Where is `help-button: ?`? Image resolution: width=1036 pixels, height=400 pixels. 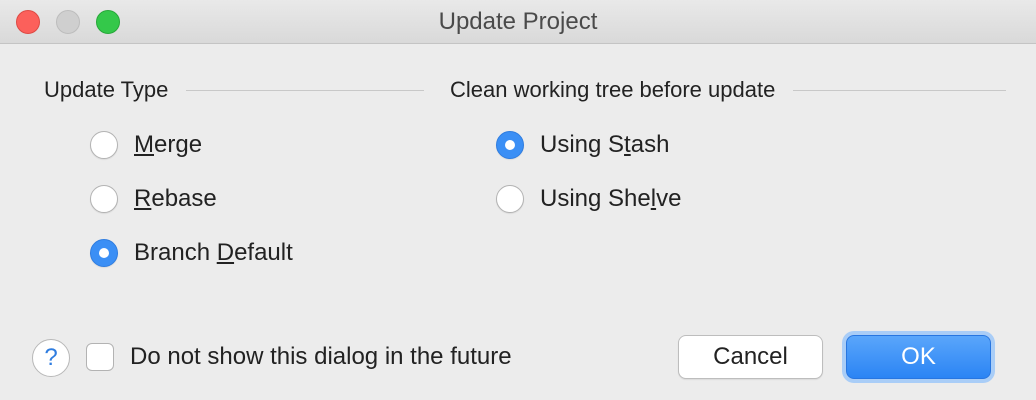 help-button: ? is located at coordinates (51, 358).